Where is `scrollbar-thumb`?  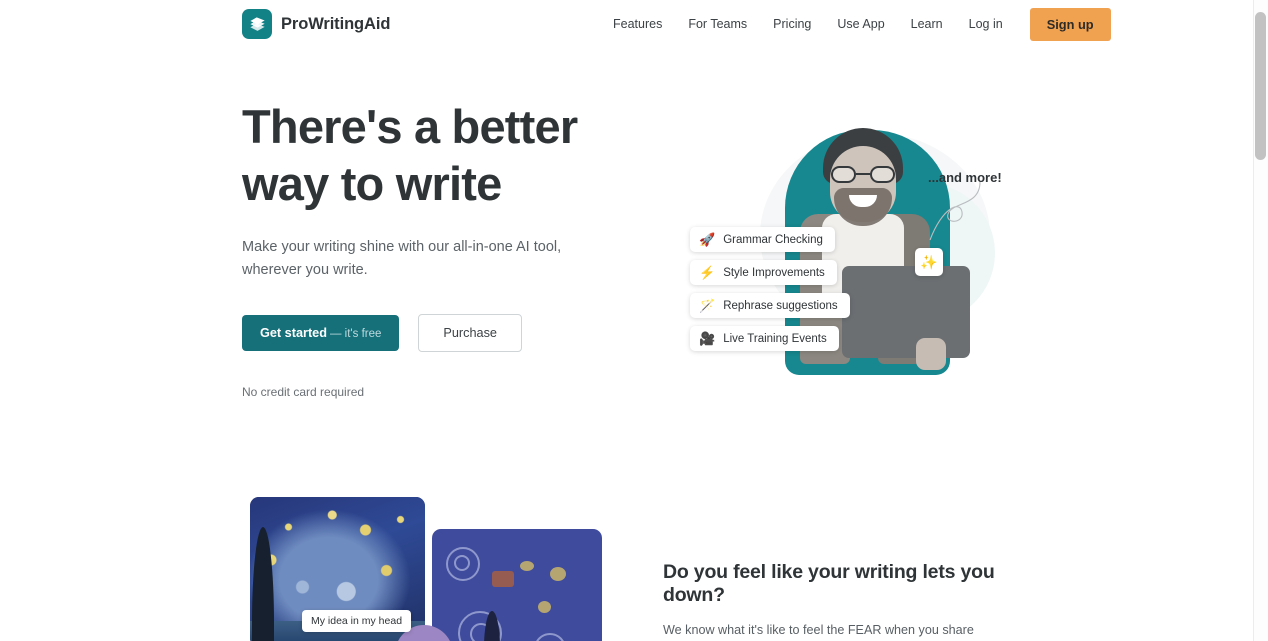 scrollbar-thumb is located at coordinates (1260, 86).